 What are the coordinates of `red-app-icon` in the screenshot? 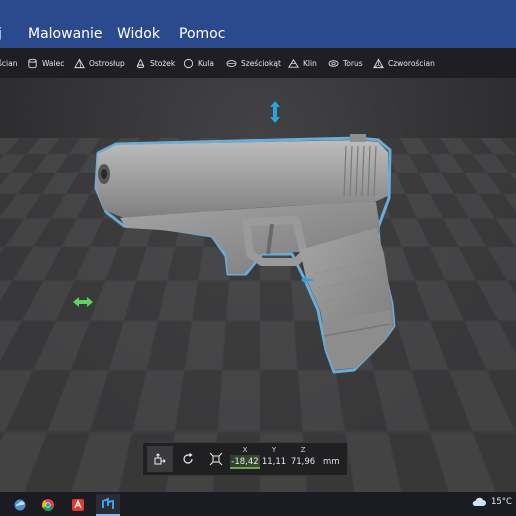 It's located at (78, 505).